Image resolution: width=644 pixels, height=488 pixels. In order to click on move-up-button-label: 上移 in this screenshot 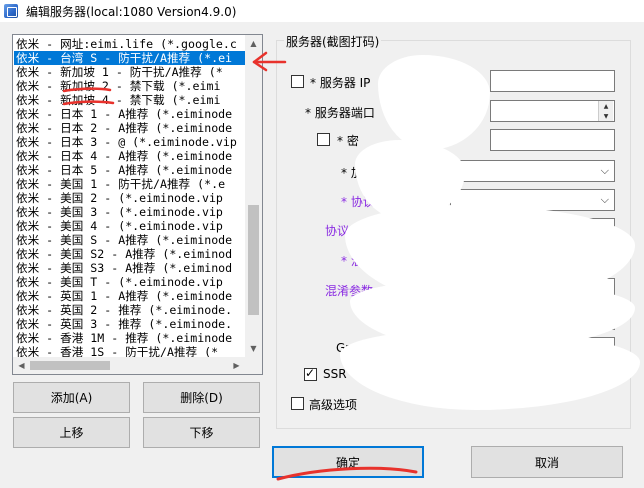, I will do `click(71, 433)`.